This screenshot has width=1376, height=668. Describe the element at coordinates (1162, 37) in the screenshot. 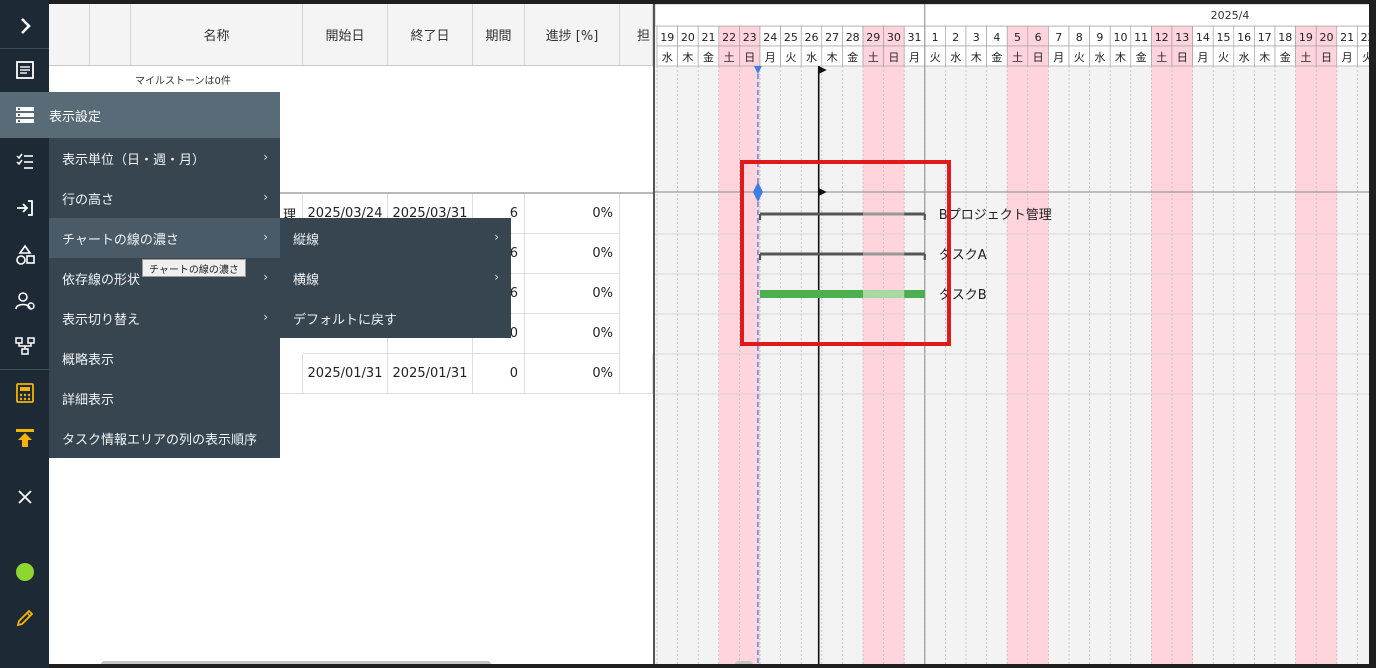

I see `day-label: 12` at that location.